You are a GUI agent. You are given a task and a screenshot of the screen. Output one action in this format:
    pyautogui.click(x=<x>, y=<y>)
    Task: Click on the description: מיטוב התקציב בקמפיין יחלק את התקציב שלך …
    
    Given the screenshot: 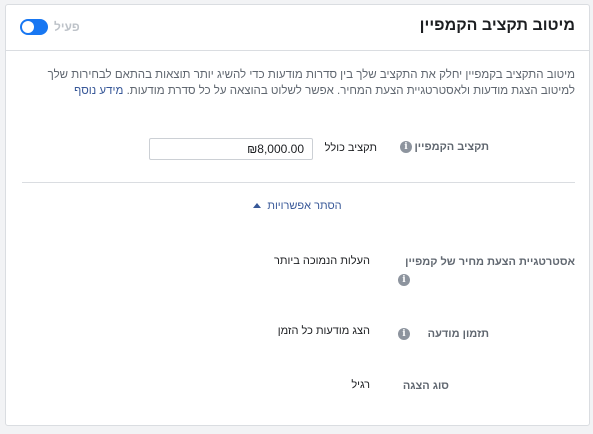 What is the action you would take?
    pyautogui.click(x=297, y=83)
    